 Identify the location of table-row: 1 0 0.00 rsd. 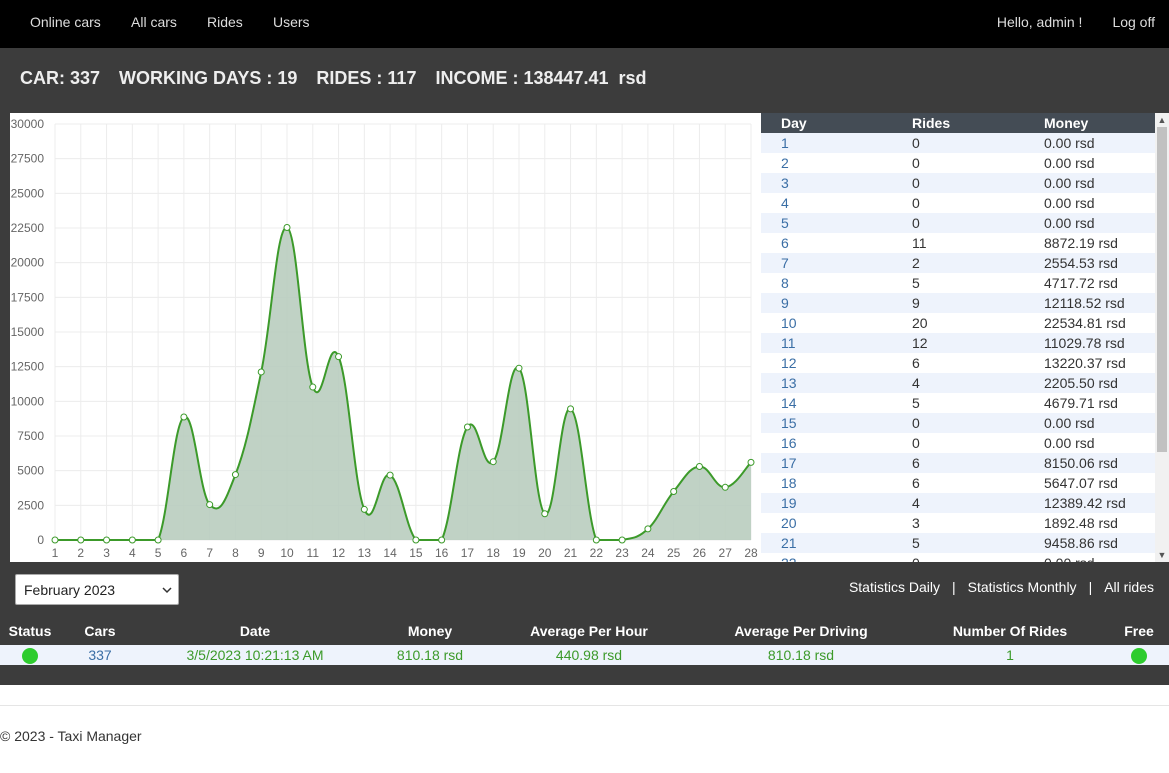
(958, 143).